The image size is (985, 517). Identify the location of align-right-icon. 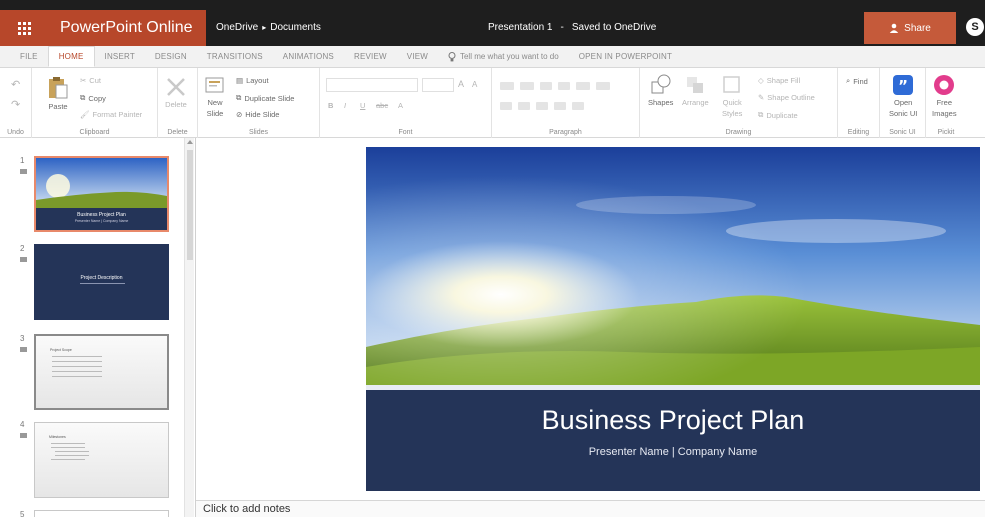
(542, 106).